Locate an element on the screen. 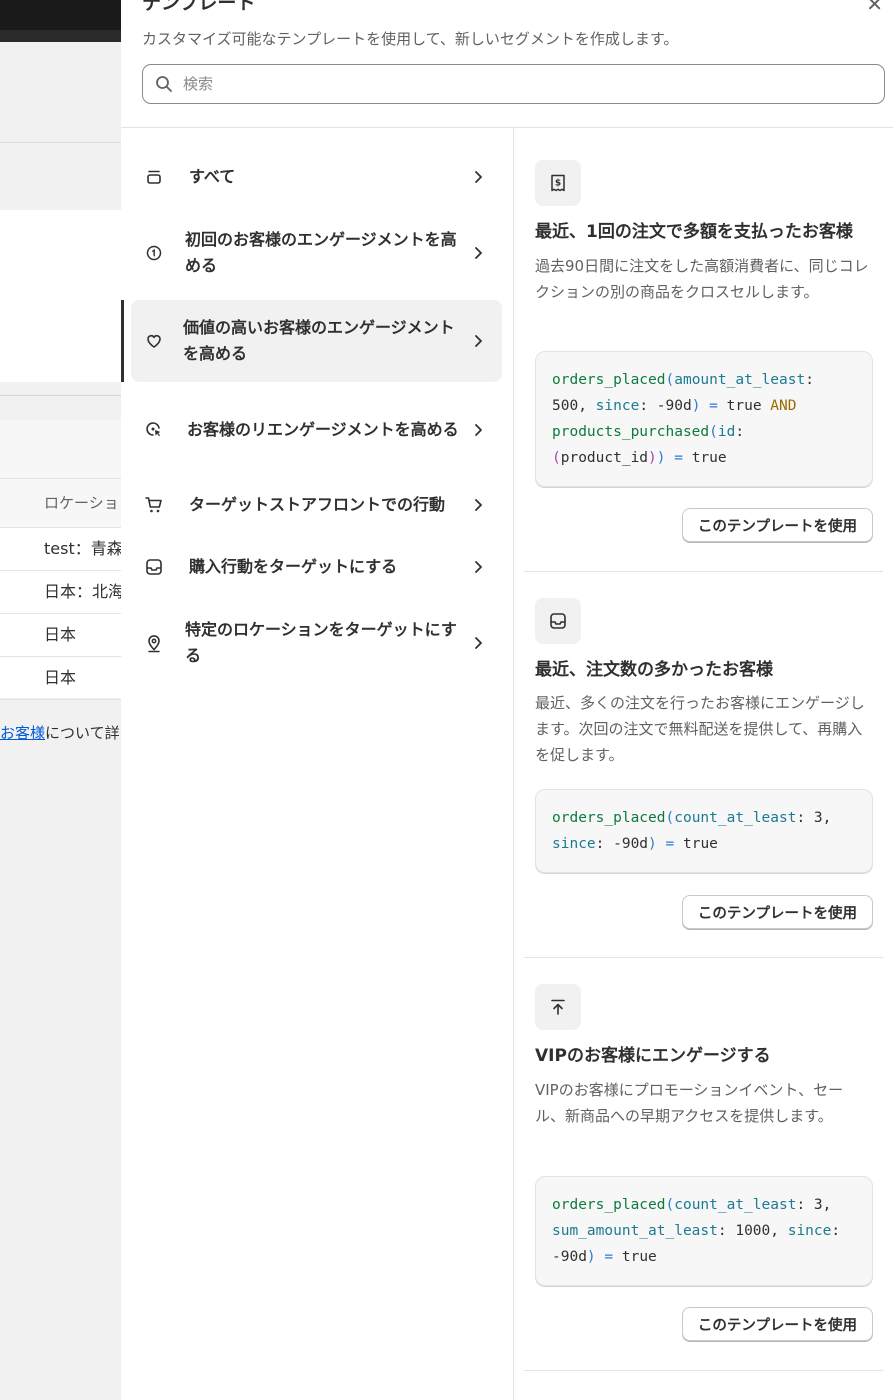 Image resolution: width=893 pixels, height=1400 pixels. arrow-up-bar-icon is located at coordinates (558, 1007).